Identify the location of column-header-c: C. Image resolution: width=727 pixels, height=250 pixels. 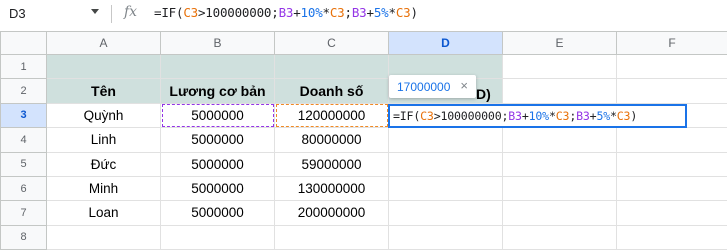
(331, 43).